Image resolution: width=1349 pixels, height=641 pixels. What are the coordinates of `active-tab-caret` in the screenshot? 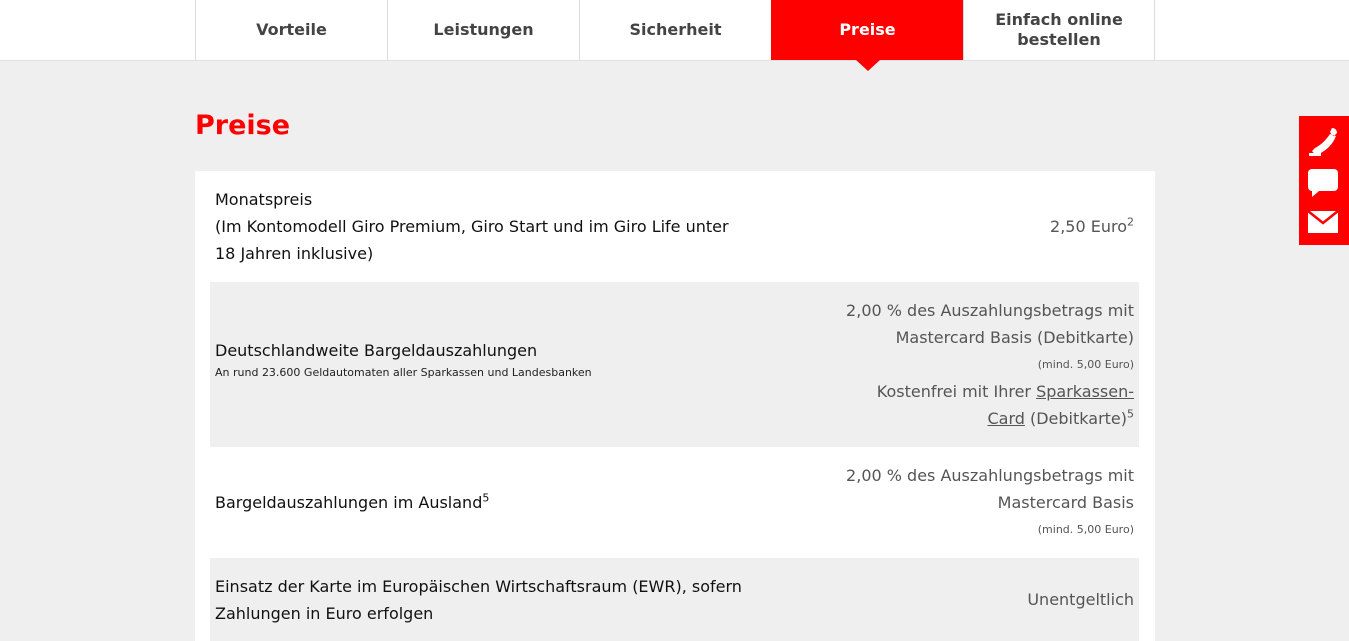 It's located at (867, 65).